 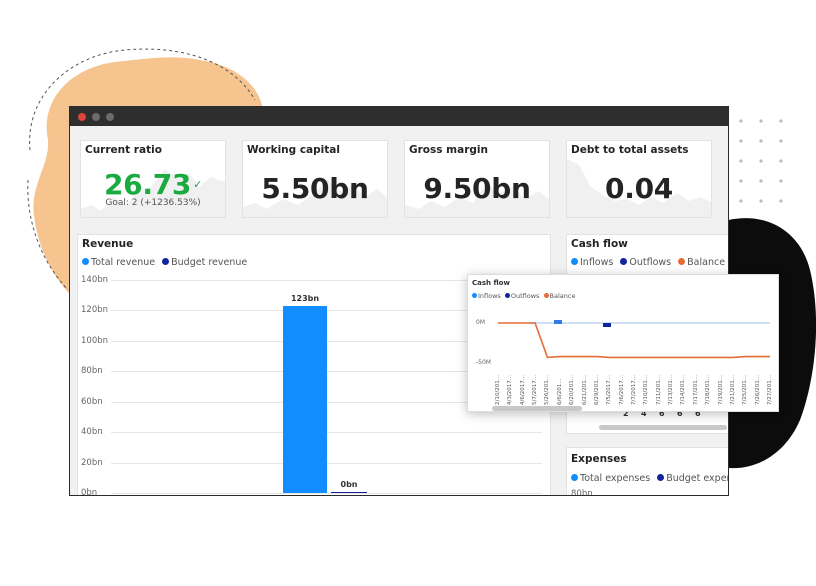 What do you see at coordinates (650, 323) in the screenshot?
I see `inflow-bars-baseline` at bounding box center [650, 323].